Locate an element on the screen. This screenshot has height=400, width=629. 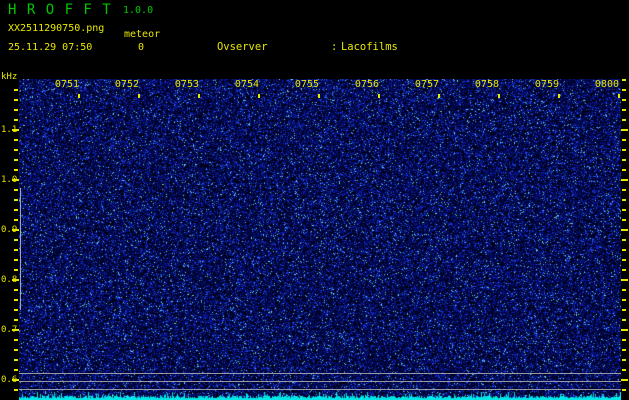
time-tick-label: 0800 is located at coordinates (606, 84).